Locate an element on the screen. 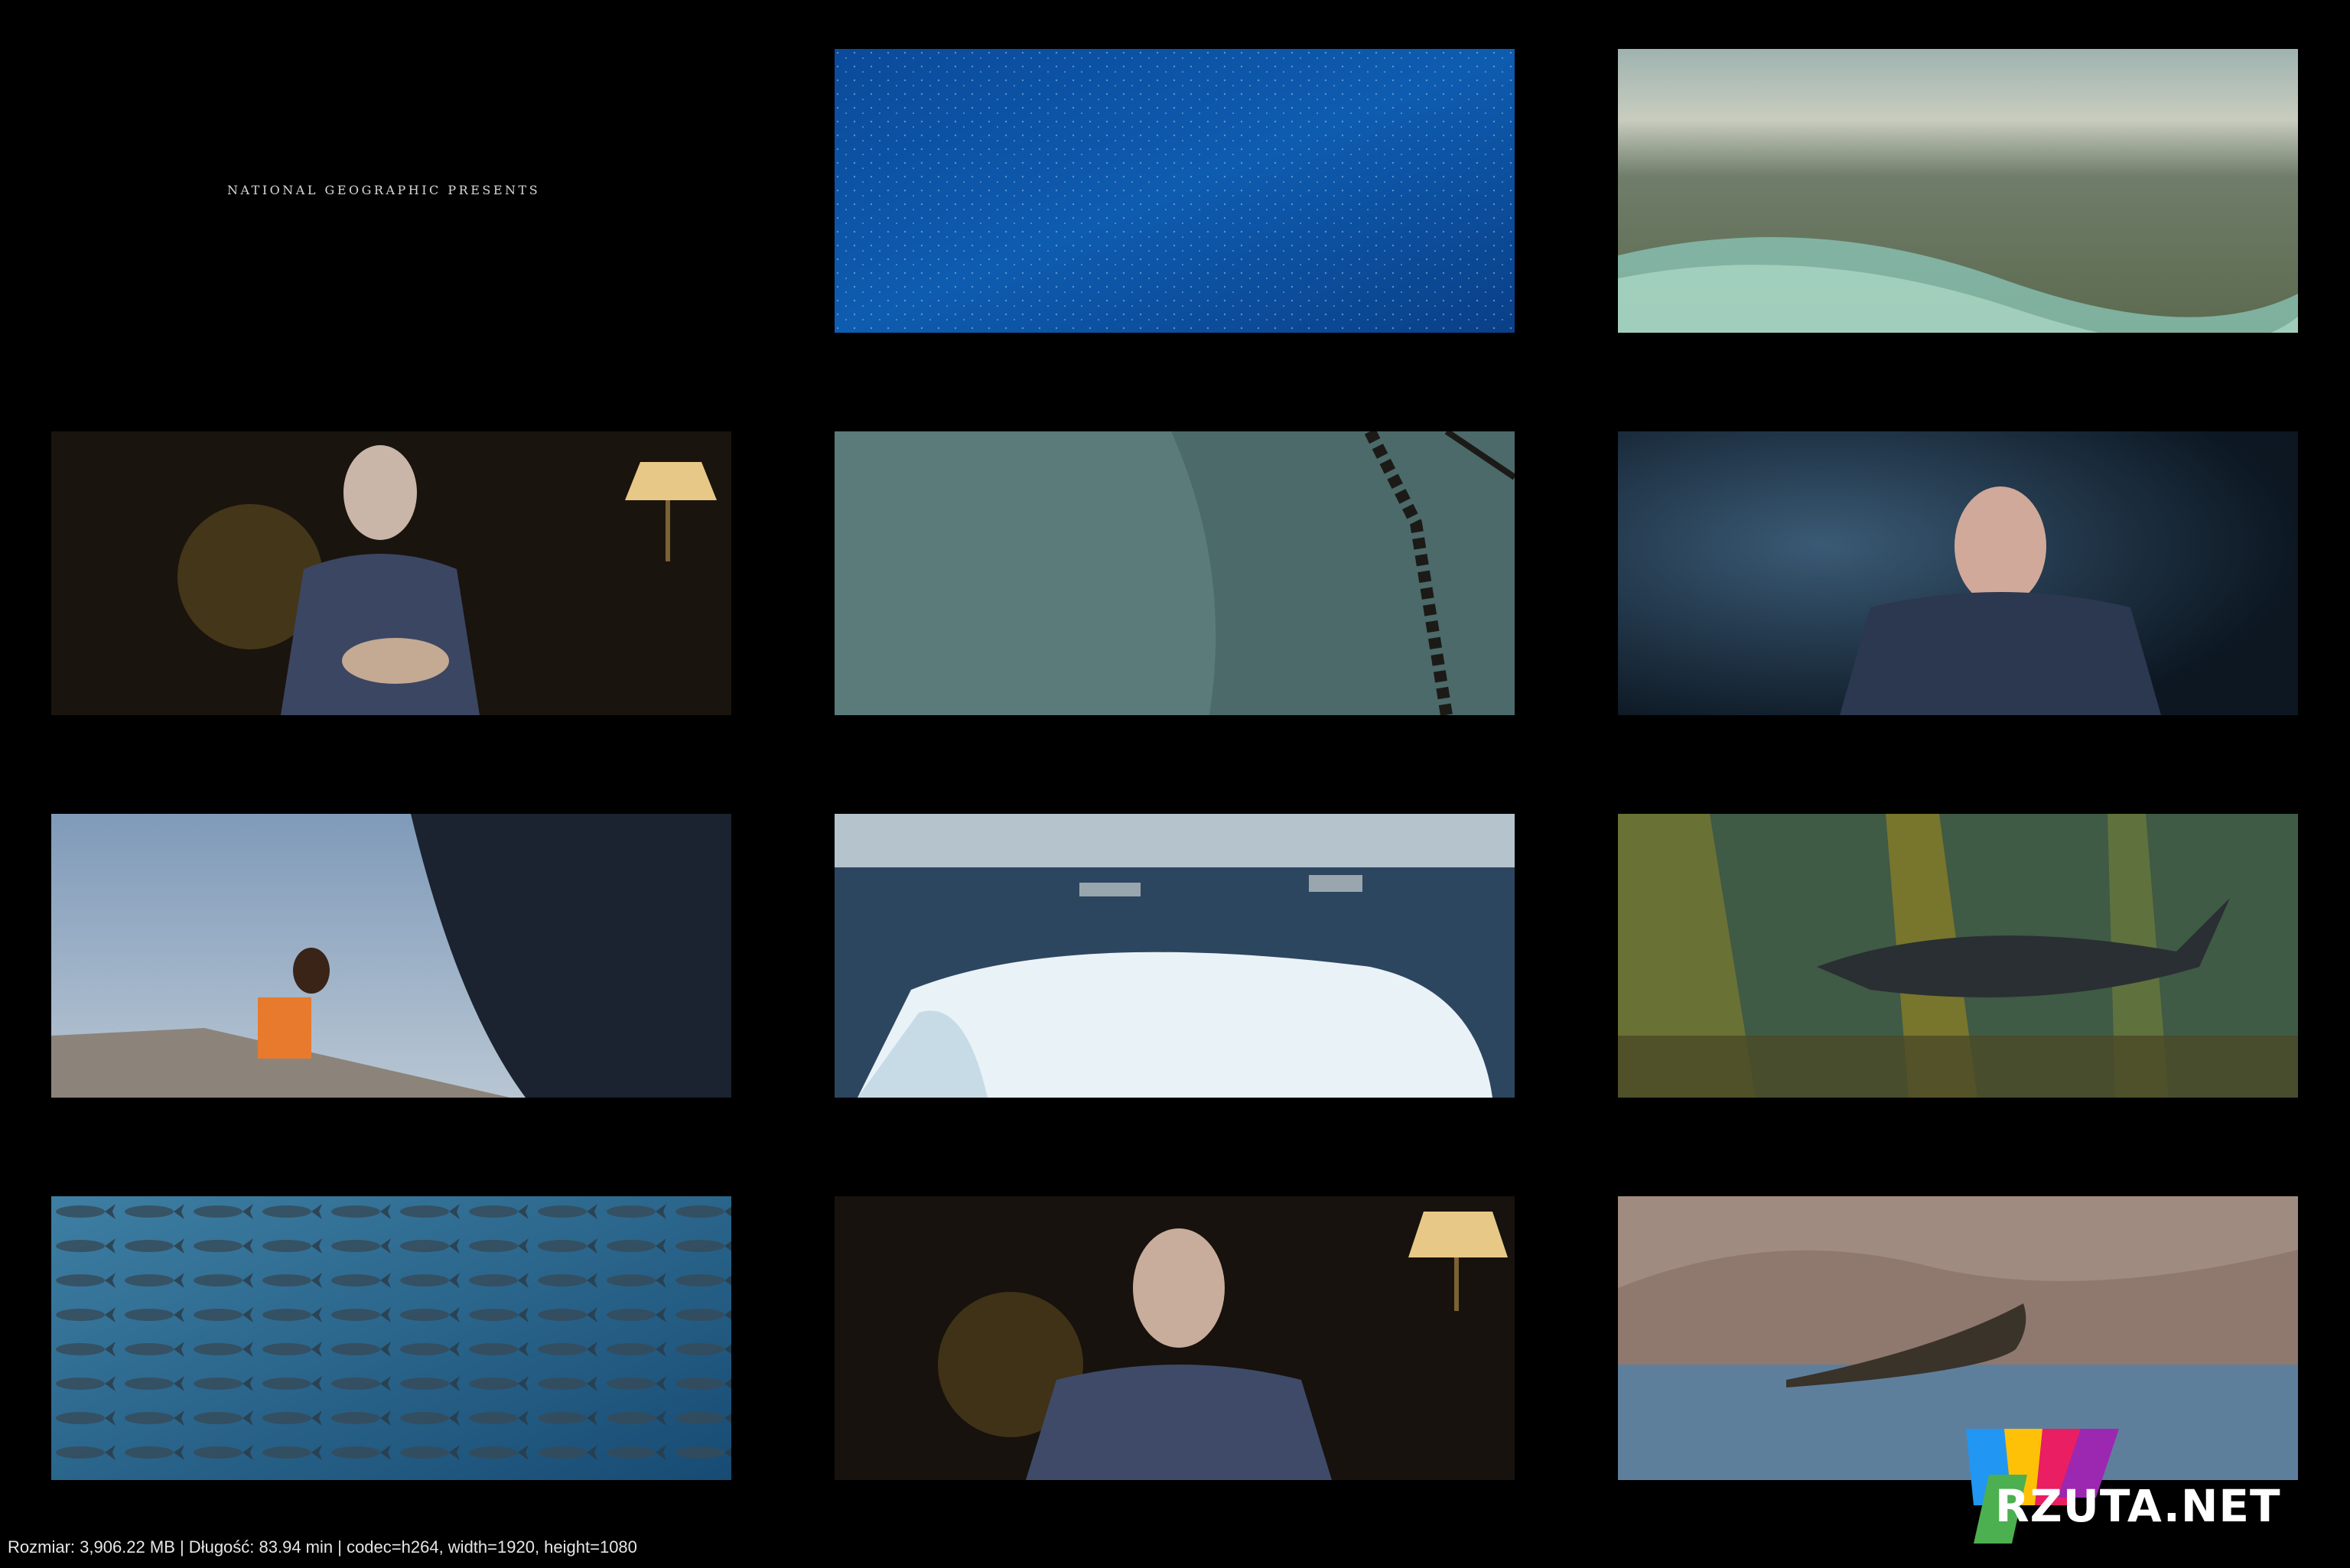 This screenshot has width=2350, height=1568. title-card-text: NATIONAL GEOGRAPHIC PRESENTS is located at coordinates (384, 190).